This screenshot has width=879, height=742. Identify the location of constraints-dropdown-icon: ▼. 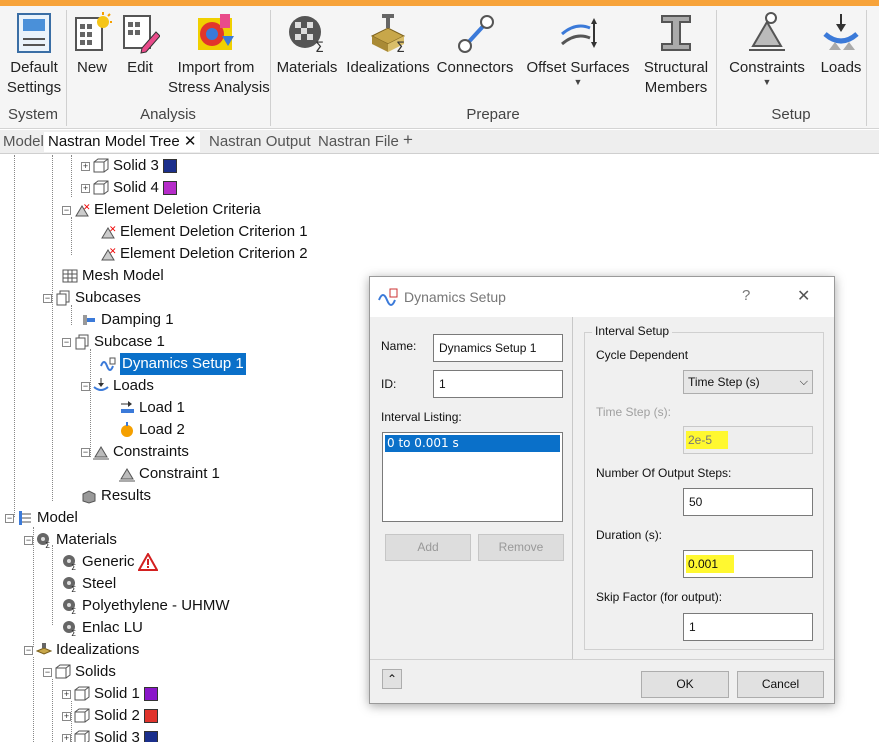
(767, 82).